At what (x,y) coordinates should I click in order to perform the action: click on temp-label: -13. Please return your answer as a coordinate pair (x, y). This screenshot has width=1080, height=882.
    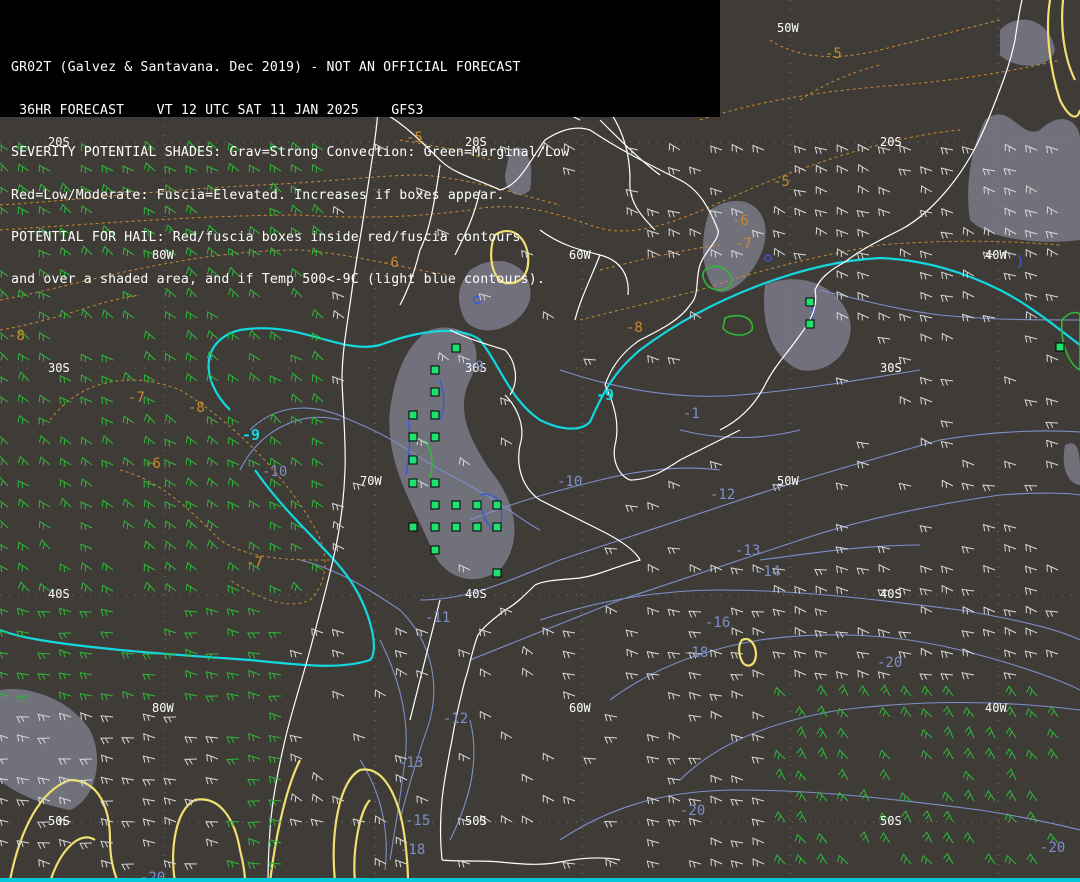
    Looking at the image, I should click on (747, 551).